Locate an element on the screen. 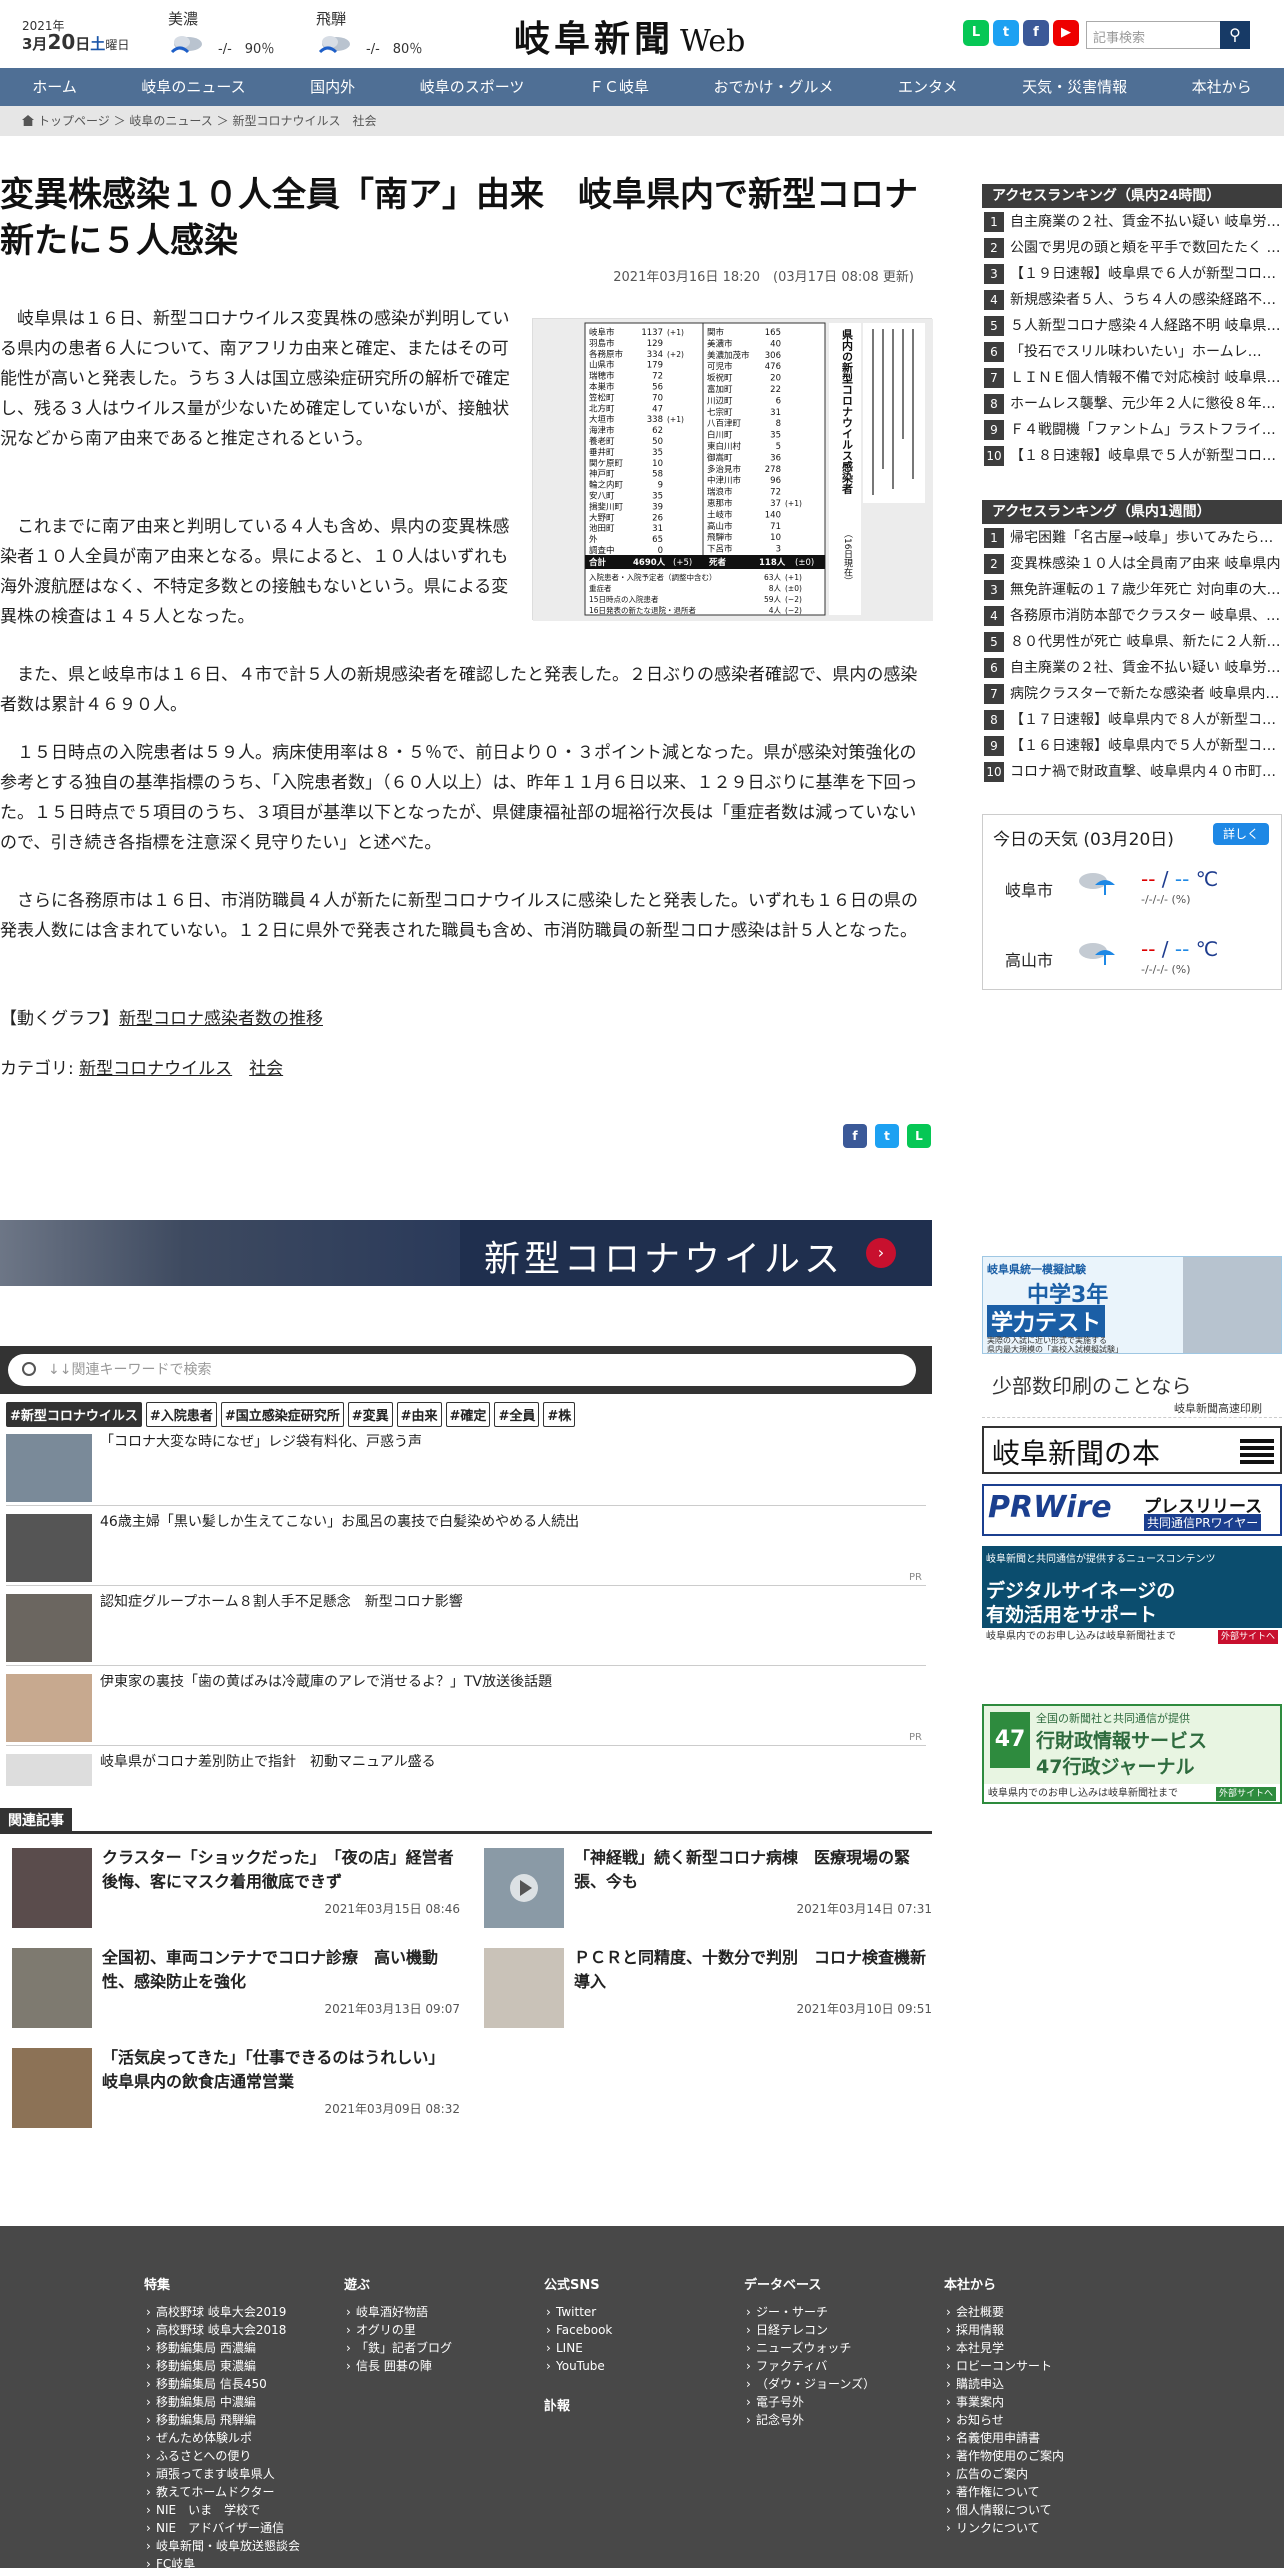 Image resolution: width=1284 pixels, height=2568 pixels. footer-heading: 訃報 is located at coordinates (578, 2404).